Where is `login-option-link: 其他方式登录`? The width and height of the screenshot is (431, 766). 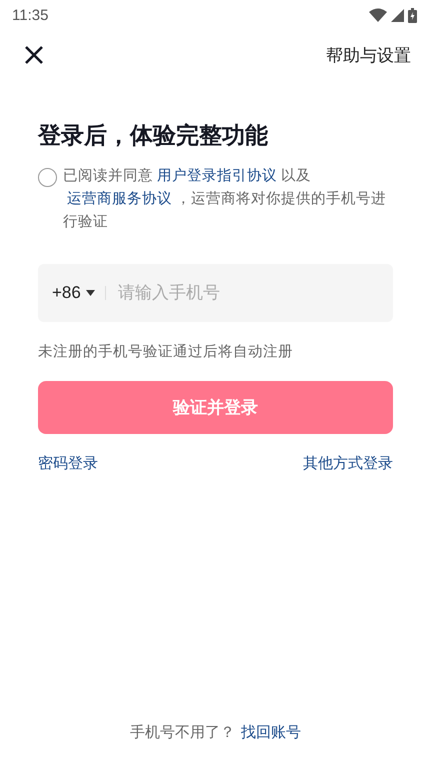
login-option-link: 其他方式登录 is located at coordinates (348, 463).